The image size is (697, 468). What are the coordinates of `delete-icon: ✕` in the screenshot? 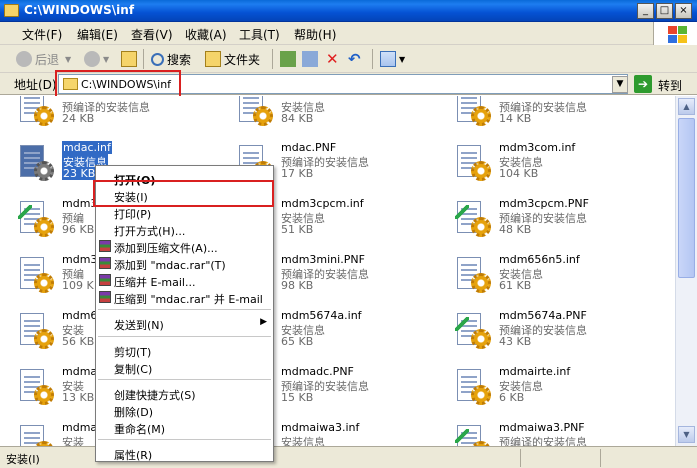 It's located at (332, 59).